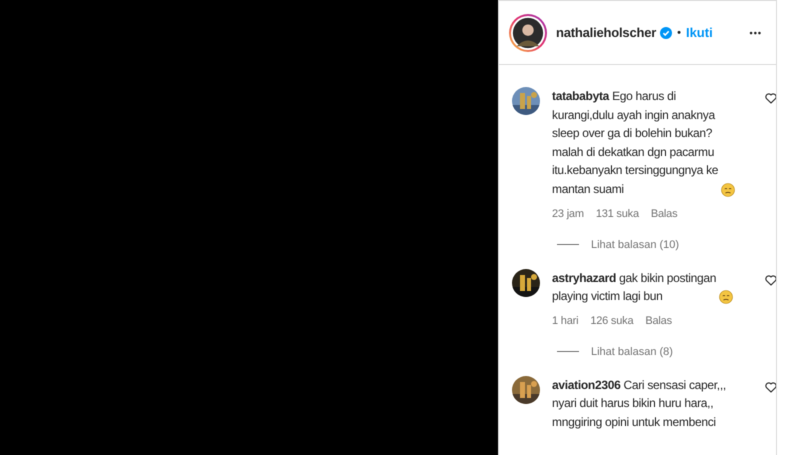 The height and width of the screenshot is (455, 795). Describe the element at coordinates (634, 288) in the screenshot. I see `comment-text: astryhazard gak bikin postingan playing victim lagi bun` at that location.